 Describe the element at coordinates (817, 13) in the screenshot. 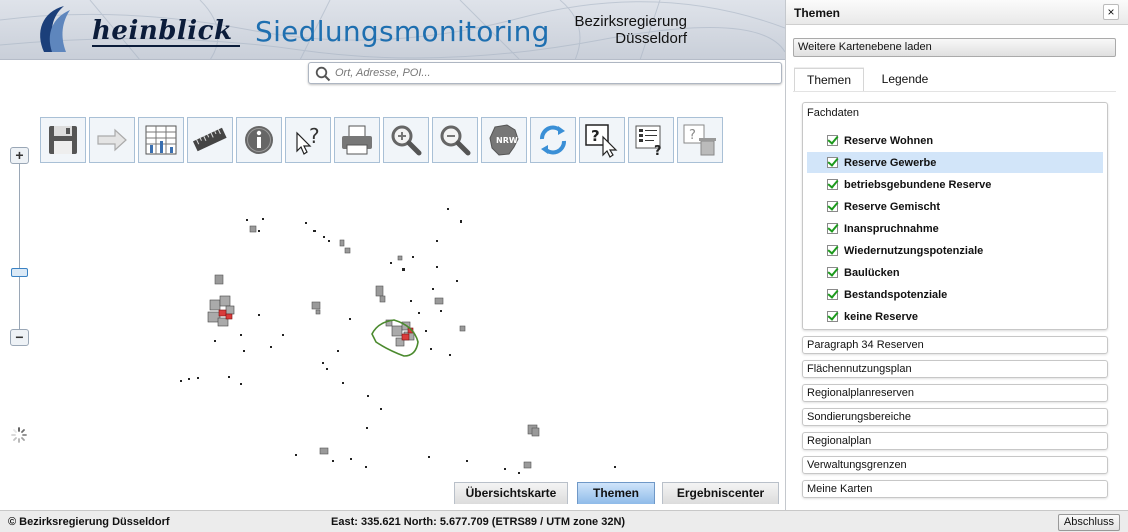

I see `panel-title: Themen` at that location.